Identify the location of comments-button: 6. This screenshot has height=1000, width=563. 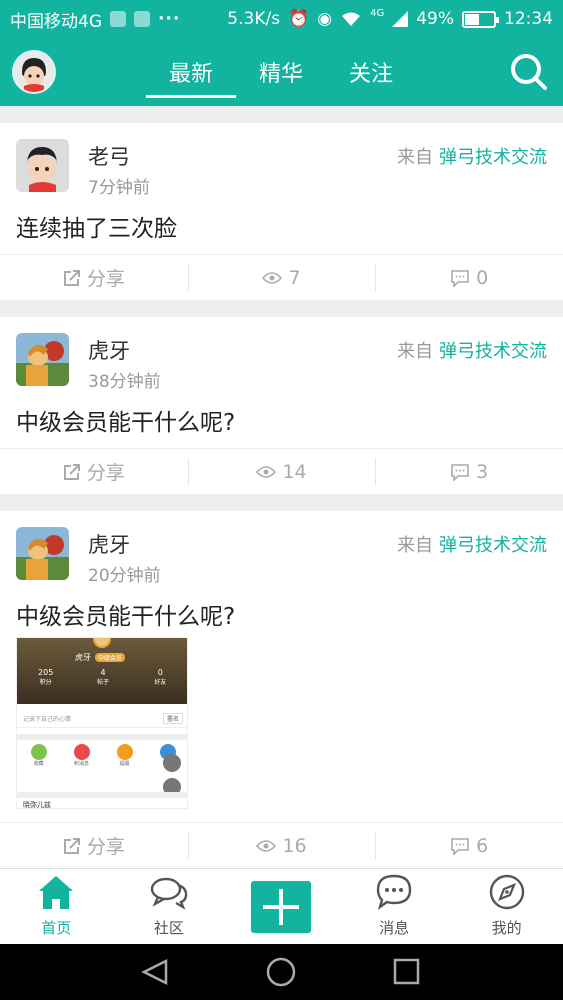
(469, 845).